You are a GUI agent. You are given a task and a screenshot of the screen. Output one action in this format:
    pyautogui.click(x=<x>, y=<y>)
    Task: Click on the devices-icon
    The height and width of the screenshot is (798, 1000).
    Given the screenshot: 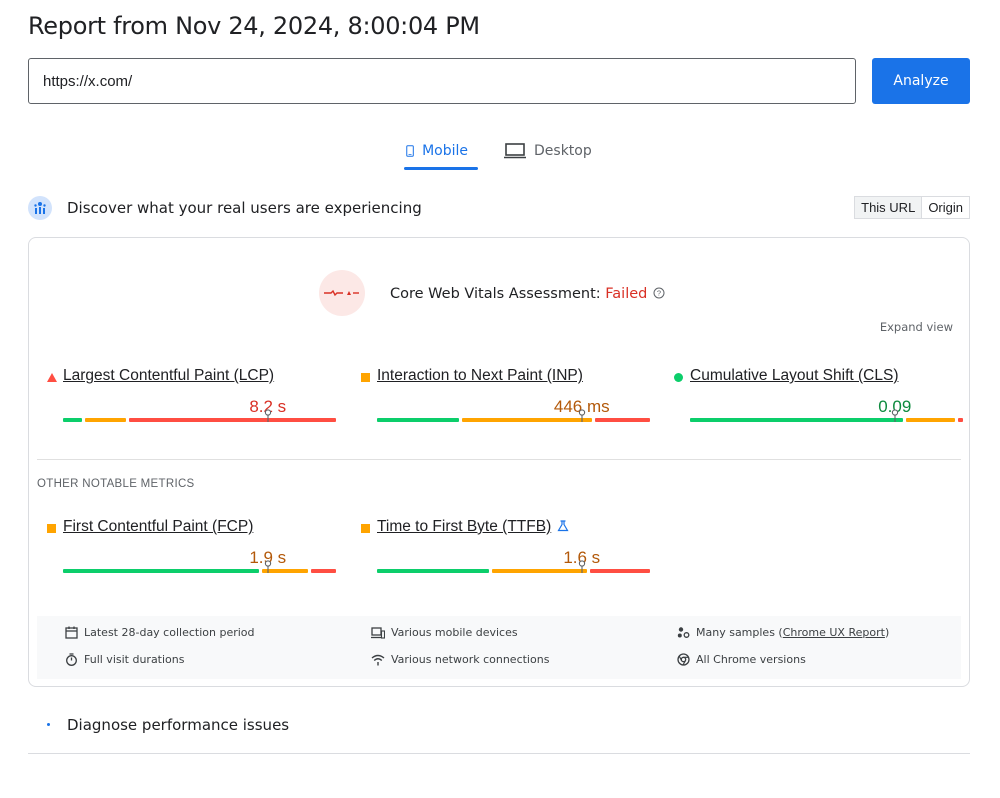 What is the action you would take?
    pyautogui.click(x=378, y=632)
    